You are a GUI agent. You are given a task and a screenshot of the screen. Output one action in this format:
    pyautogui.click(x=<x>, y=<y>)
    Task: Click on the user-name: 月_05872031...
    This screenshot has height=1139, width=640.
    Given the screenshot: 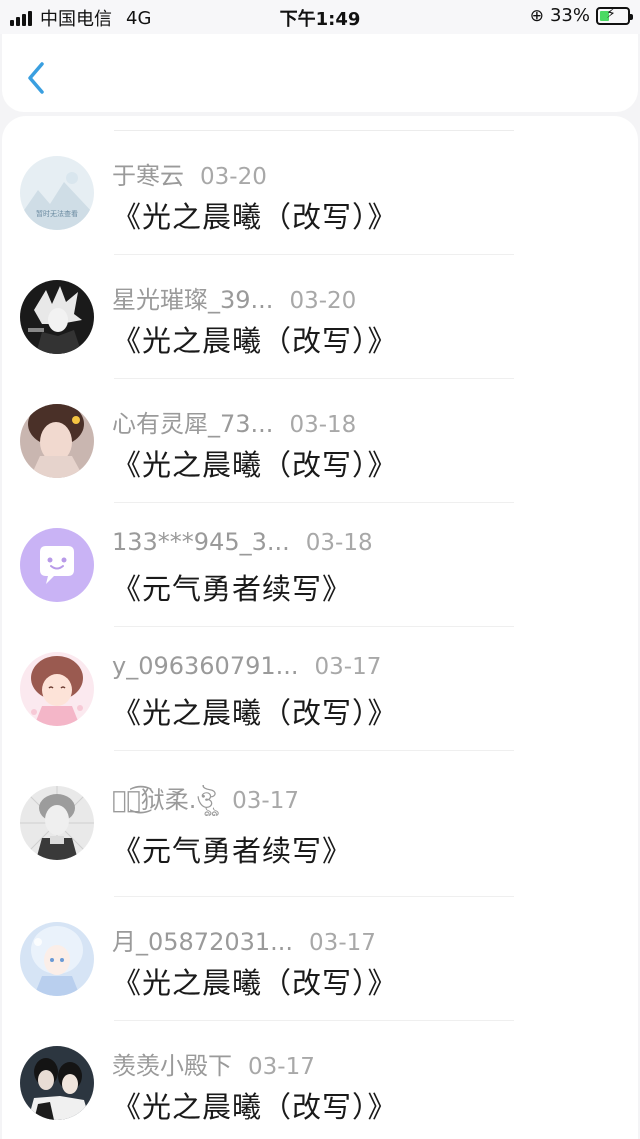 What is the action you would take?
    pyautogui.click(x=203, y=942)
    